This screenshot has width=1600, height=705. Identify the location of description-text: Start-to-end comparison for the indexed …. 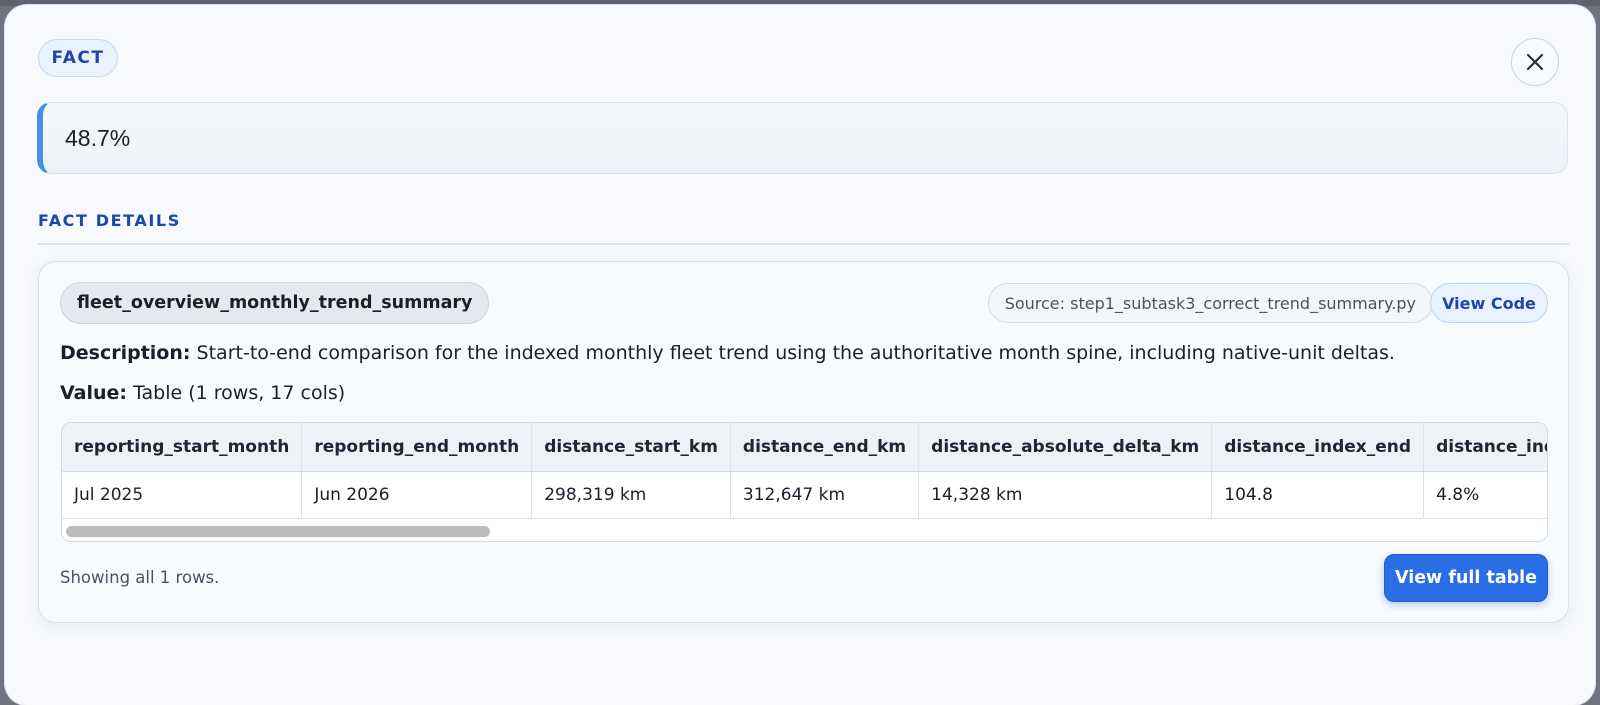
(795, 353).